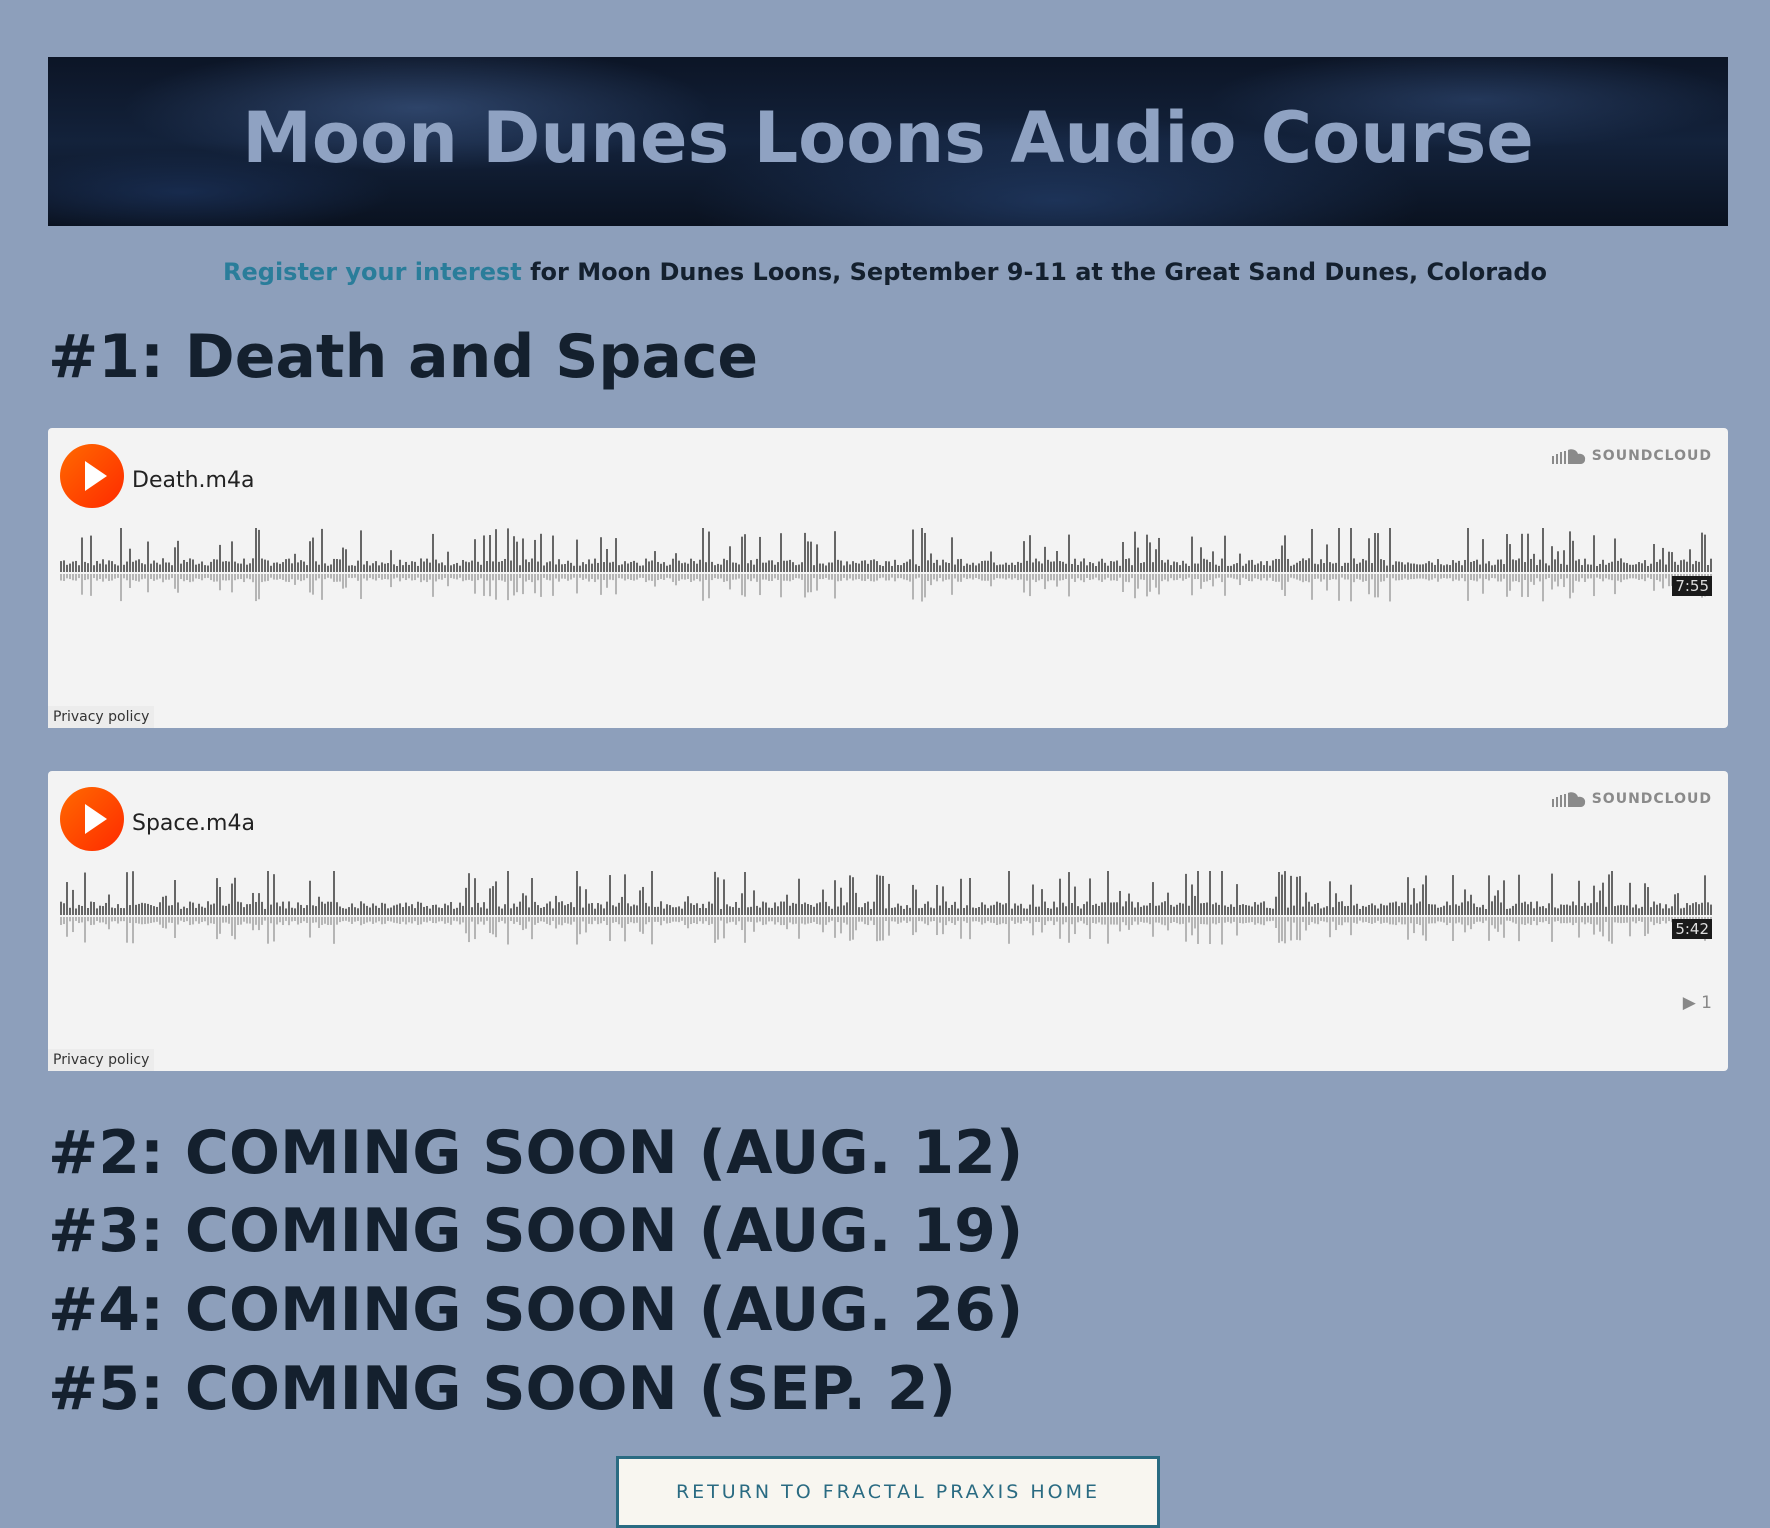 The image size is (1770, 1528). Describe the element at coordinates (888, 1492) in the screenshot. I see `return-home-button: RETURN TO FRACTAL PRAXIS HOME` at that location.